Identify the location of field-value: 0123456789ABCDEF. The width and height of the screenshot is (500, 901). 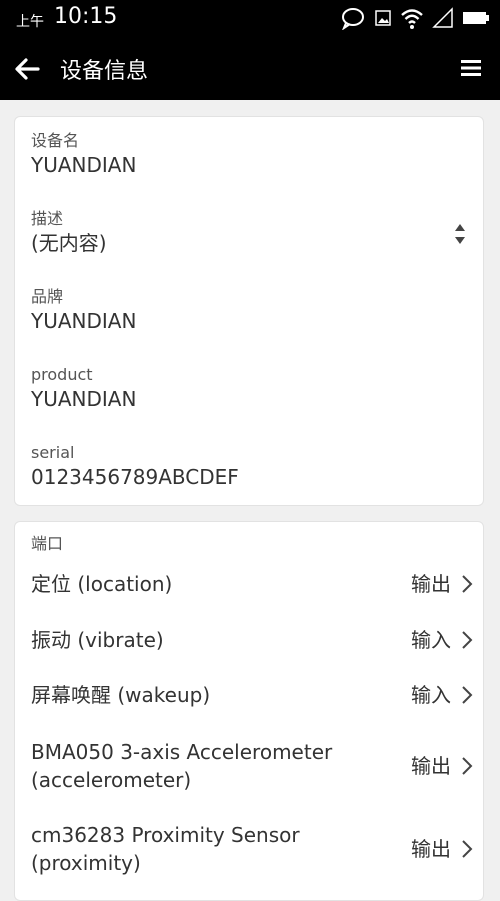
(135, 477).